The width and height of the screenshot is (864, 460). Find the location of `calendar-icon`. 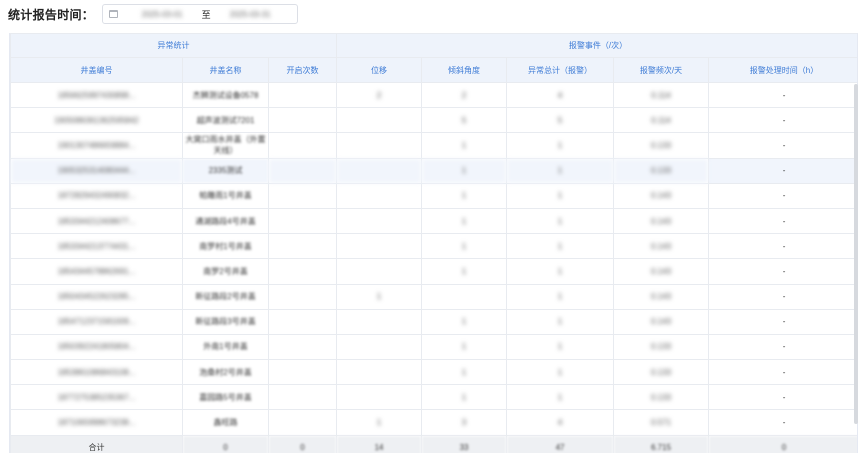

calendar-icon is located at coordinates (114, 14).